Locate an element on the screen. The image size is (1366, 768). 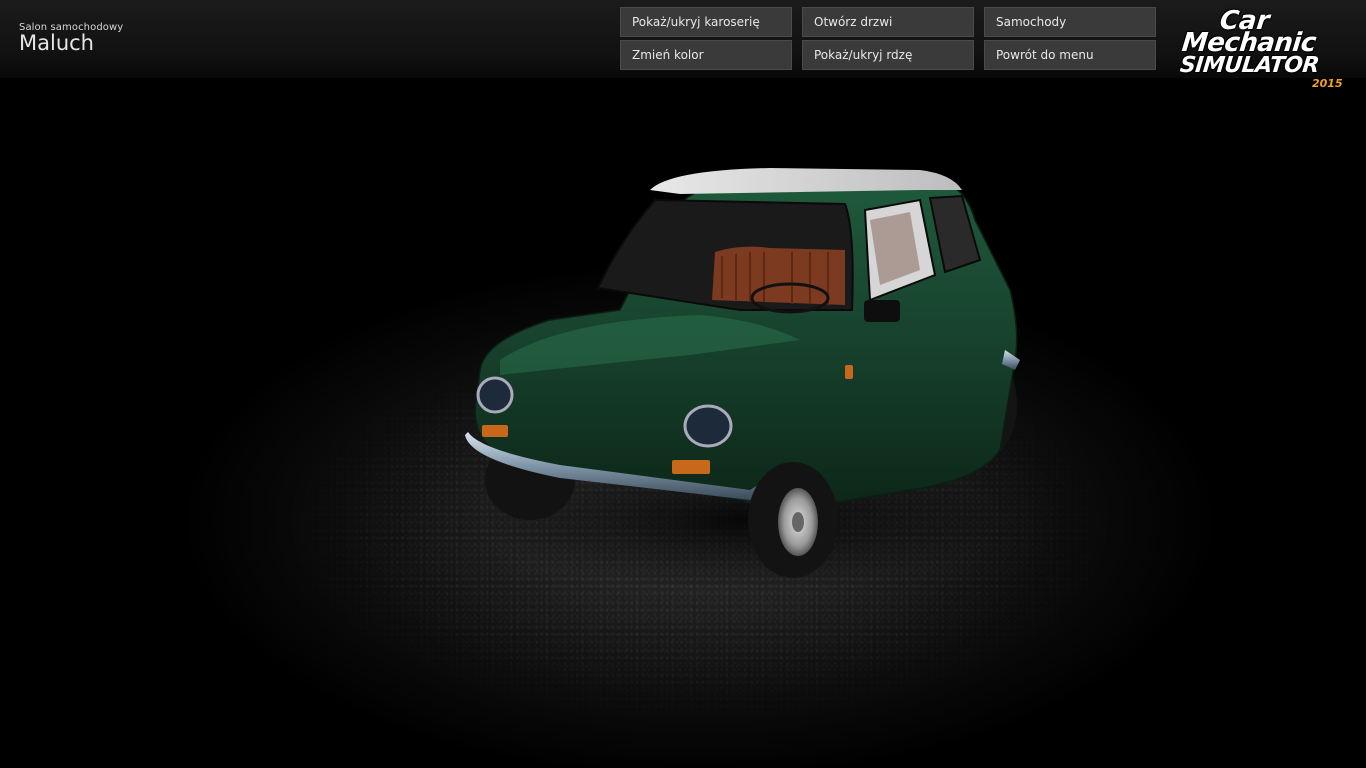
toggle-rust-button: Pokaż/ukryj rdzę is located at coordinates (888, 55).